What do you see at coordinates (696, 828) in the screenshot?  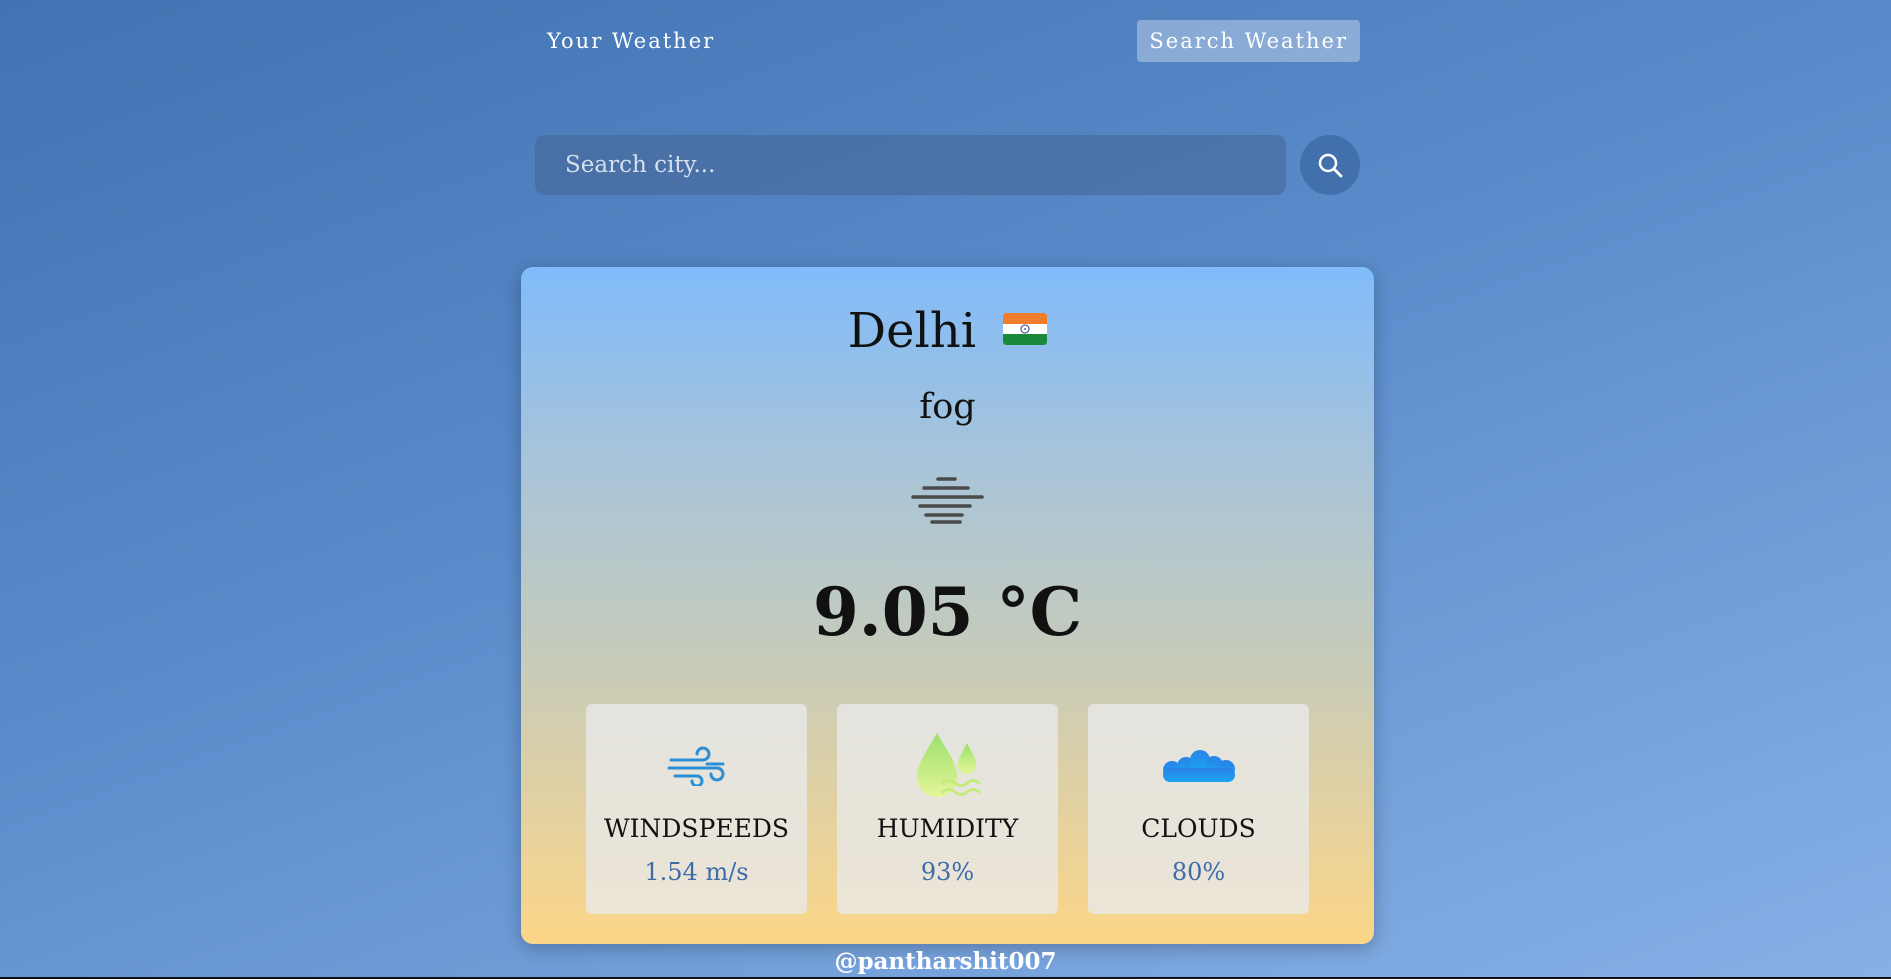 I see `stat-label: WINDSPEEDS` at bounding box center [696, 828].